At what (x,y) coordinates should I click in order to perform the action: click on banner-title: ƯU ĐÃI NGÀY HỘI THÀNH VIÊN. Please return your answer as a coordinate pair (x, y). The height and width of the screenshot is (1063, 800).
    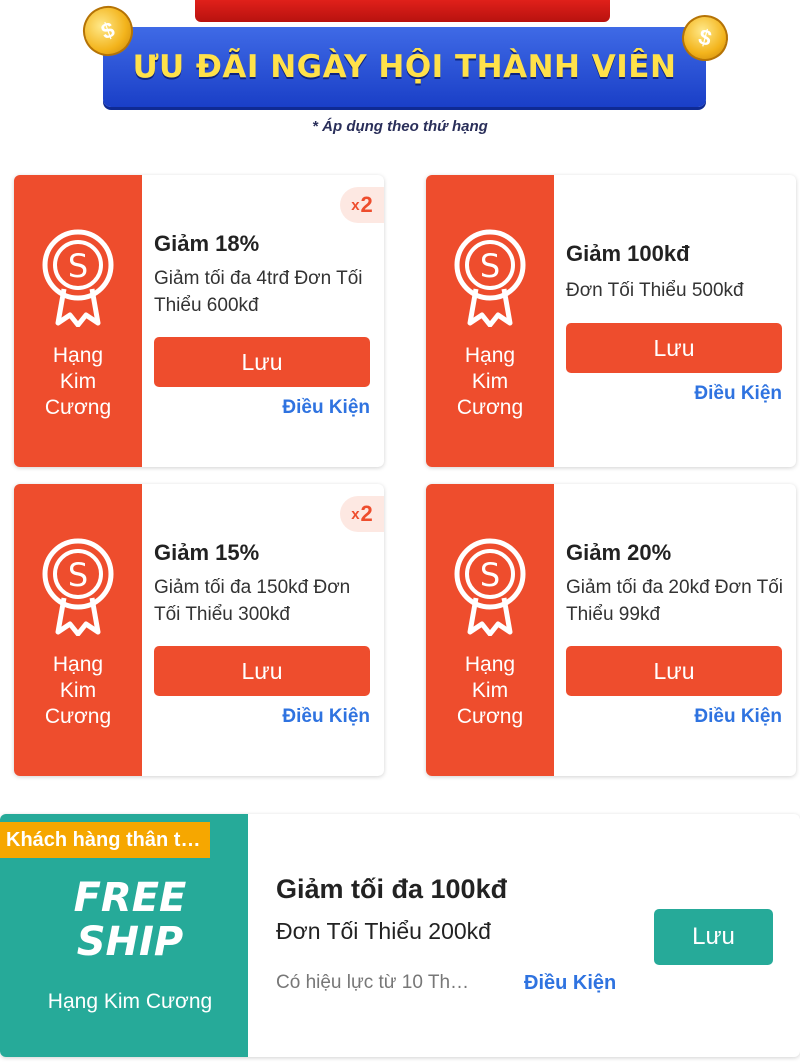
    Looking at the image, I should click on (404, 67).